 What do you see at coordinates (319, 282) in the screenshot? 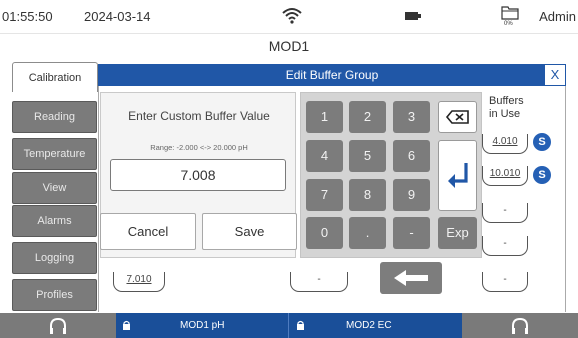
I see `available-buffer-slot: -` at bounding box center [319, 282].